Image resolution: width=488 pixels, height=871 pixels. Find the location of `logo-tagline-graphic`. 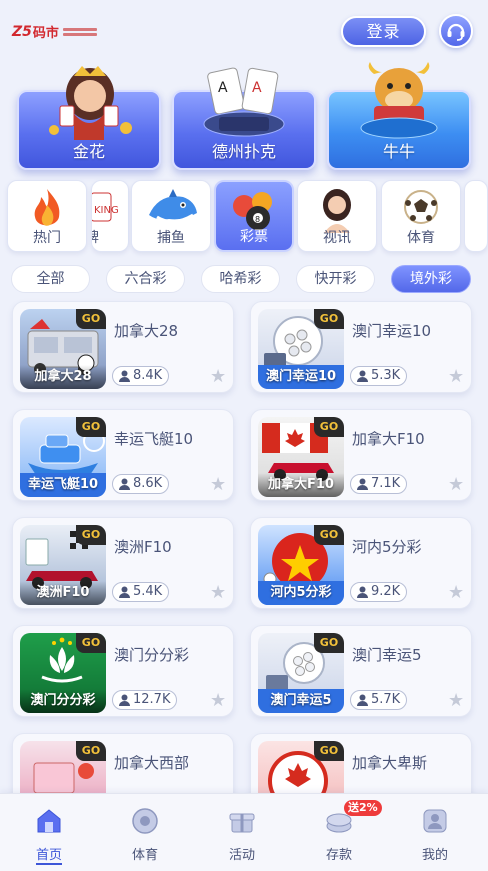

logo-tagline-graphic is located at coordinates (79, 32).